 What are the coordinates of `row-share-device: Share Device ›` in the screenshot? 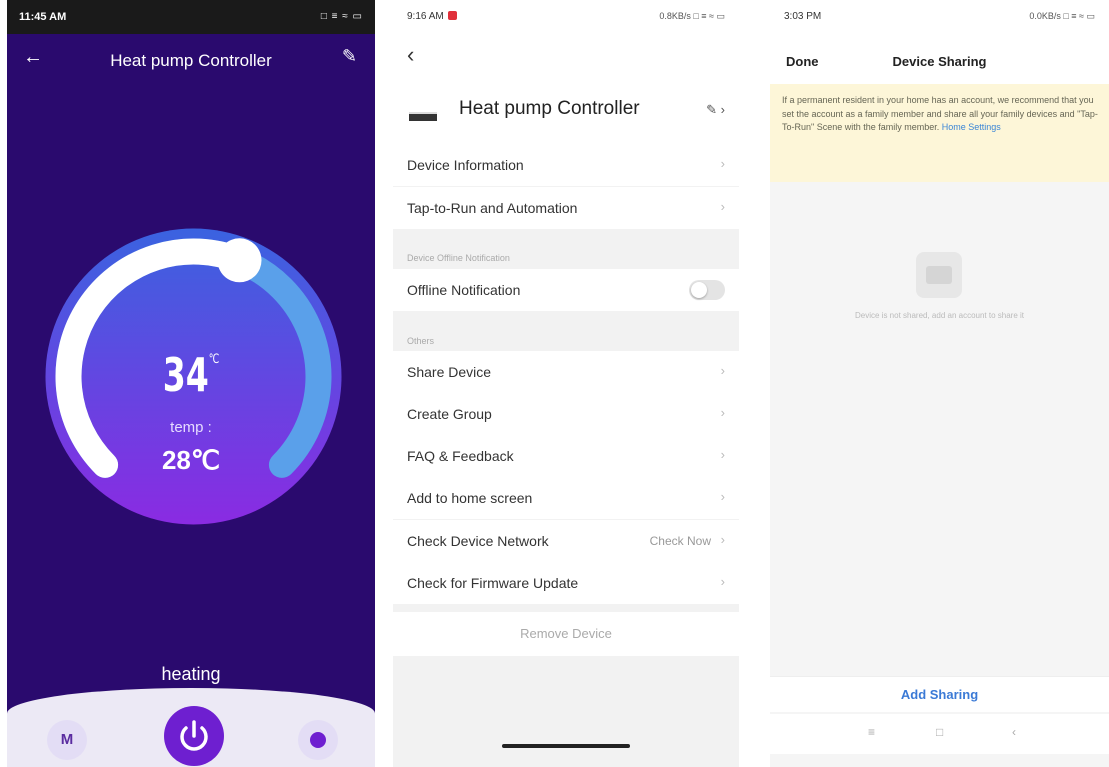 It's located at (566, 372).